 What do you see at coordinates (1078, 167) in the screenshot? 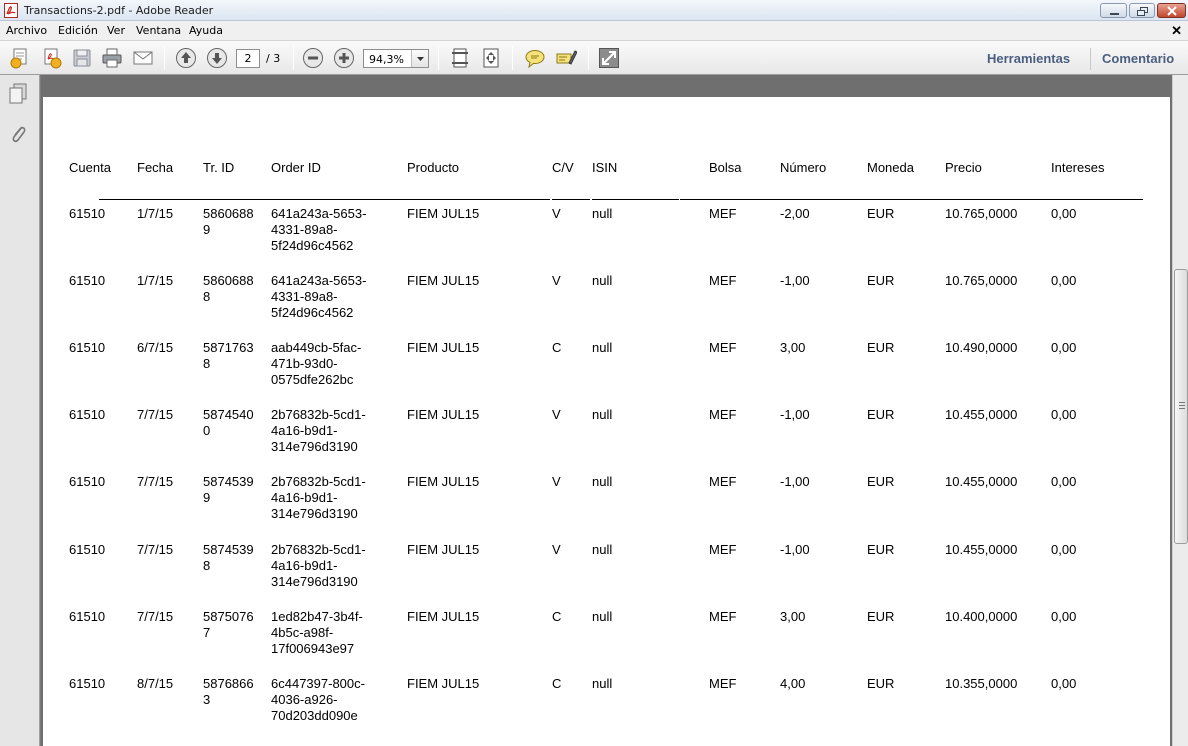
I see `header-intereses: Intereses` at bounding box center [1078, 167].